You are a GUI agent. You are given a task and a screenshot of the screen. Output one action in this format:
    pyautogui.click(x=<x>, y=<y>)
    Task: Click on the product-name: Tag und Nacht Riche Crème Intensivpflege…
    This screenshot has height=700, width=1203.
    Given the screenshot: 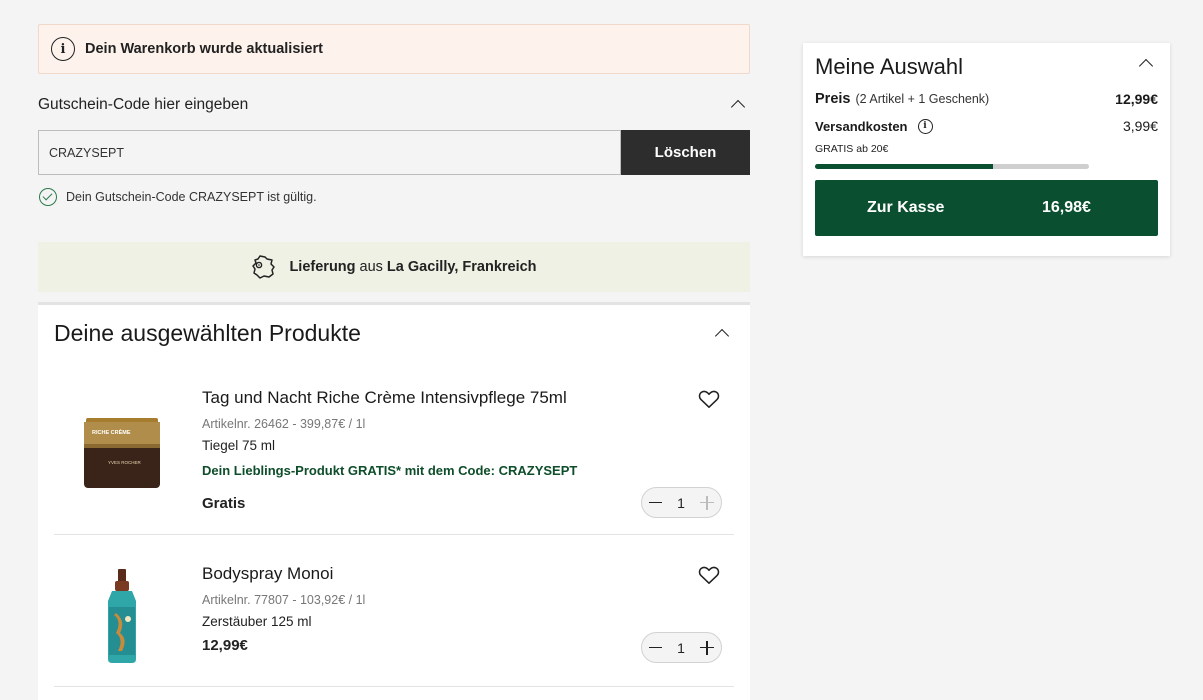 What is the action you would take?
    pyautogui.click(x=384, y=398)
    